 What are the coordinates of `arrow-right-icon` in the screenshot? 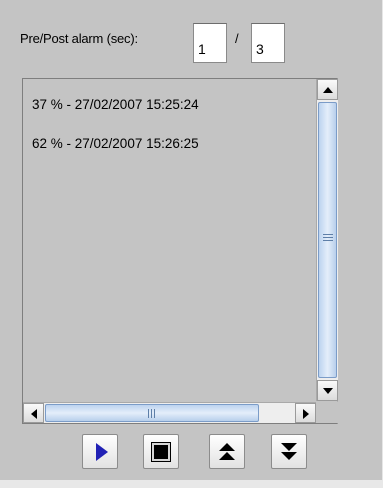 It's located at (306, 414).